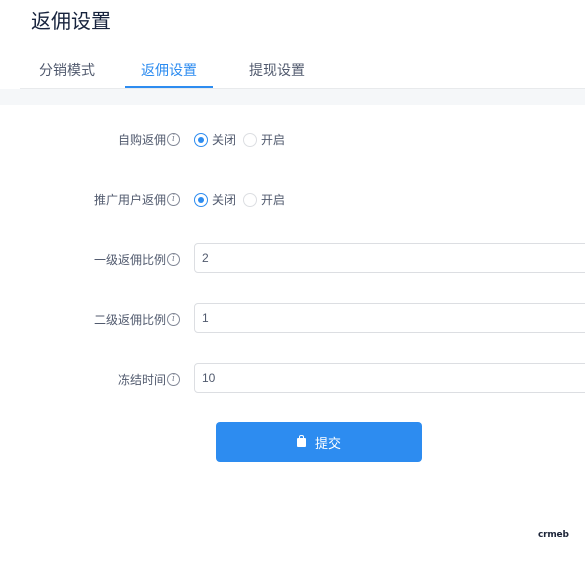 The image size is (585, 569). Describe the element at coordinates (67, 71) in the screenshot. I see `tab-distribution-mode: 分销模式` at that location.